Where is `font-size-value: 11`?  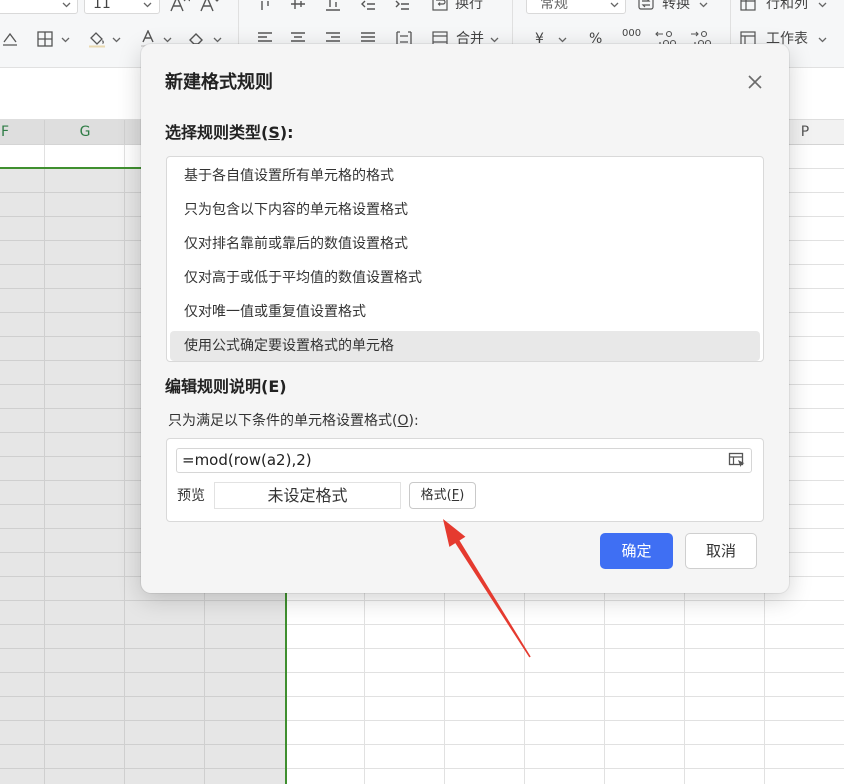
font-size-value: 11 is located at coordinates (102, 6).